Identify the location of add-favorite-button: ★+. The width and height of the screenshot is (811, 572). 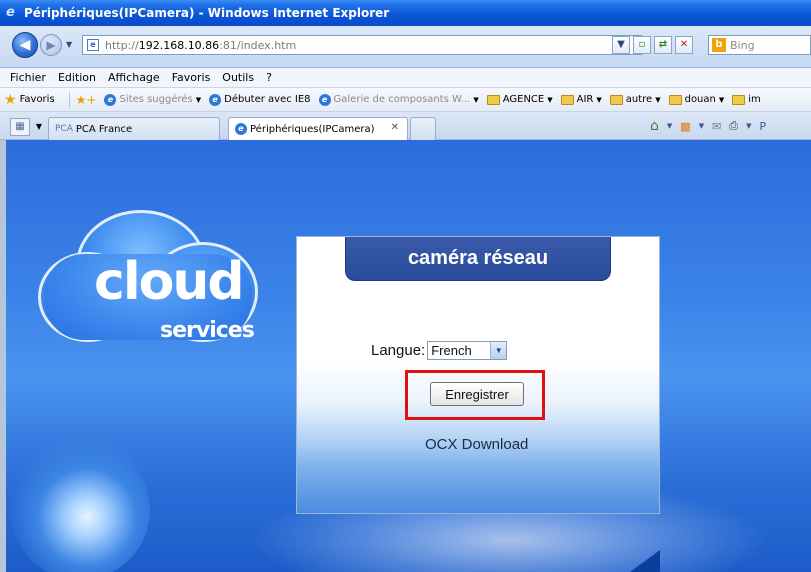
(86, 100).